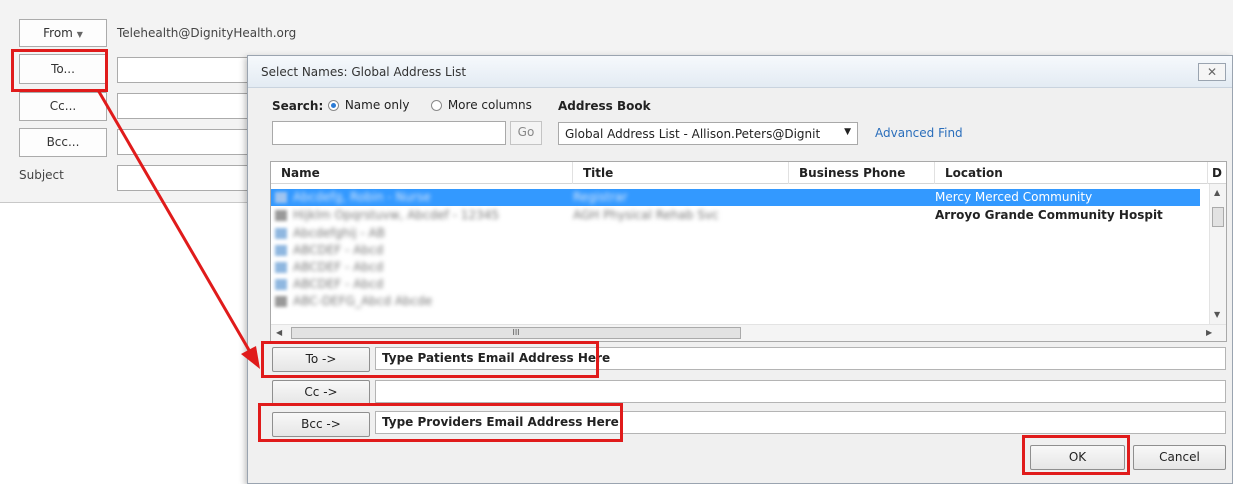 This screenshot has height=484, width=1233. Describe the element at coordinates (489, 105) in the screenshot. I see `radio-more-columns-label: More columns` at that location.